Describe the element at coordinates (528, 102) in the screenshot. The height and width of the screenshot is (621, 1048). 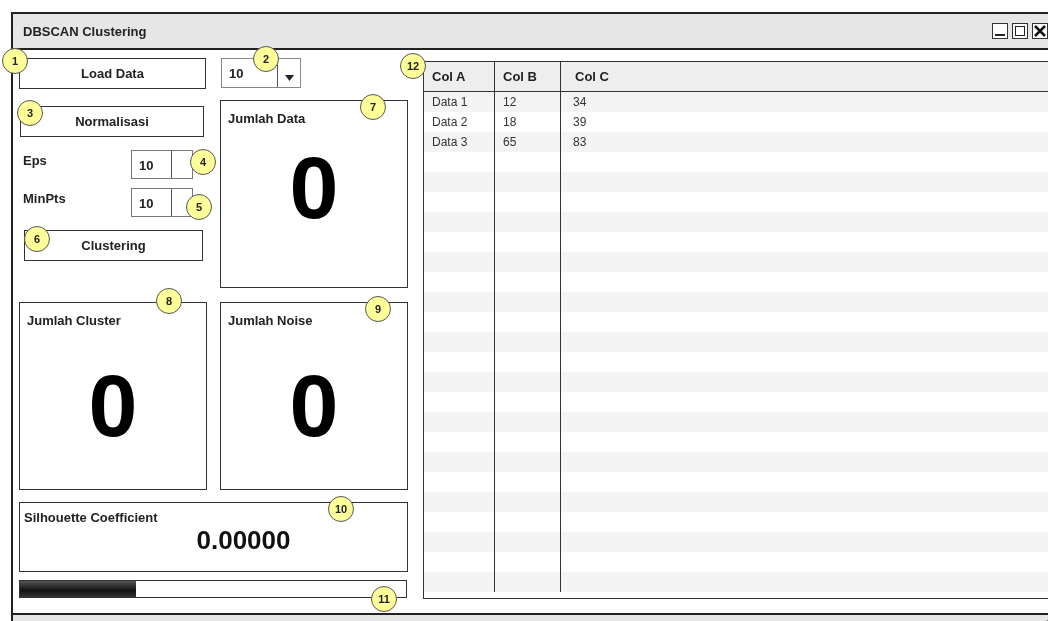
I see `table-cell: 12` at that location.